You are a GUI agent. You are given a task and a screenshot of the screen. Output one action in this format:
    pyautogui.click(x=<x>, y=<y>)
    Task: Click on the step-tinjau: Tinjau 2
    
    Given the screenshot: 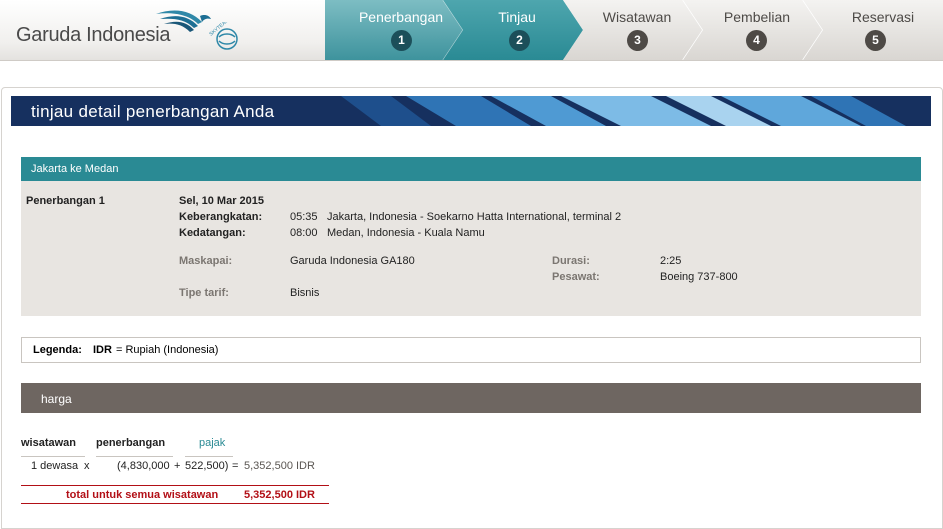 What is the action you would take?
    pyautogui.click(x=513, y=30)
    